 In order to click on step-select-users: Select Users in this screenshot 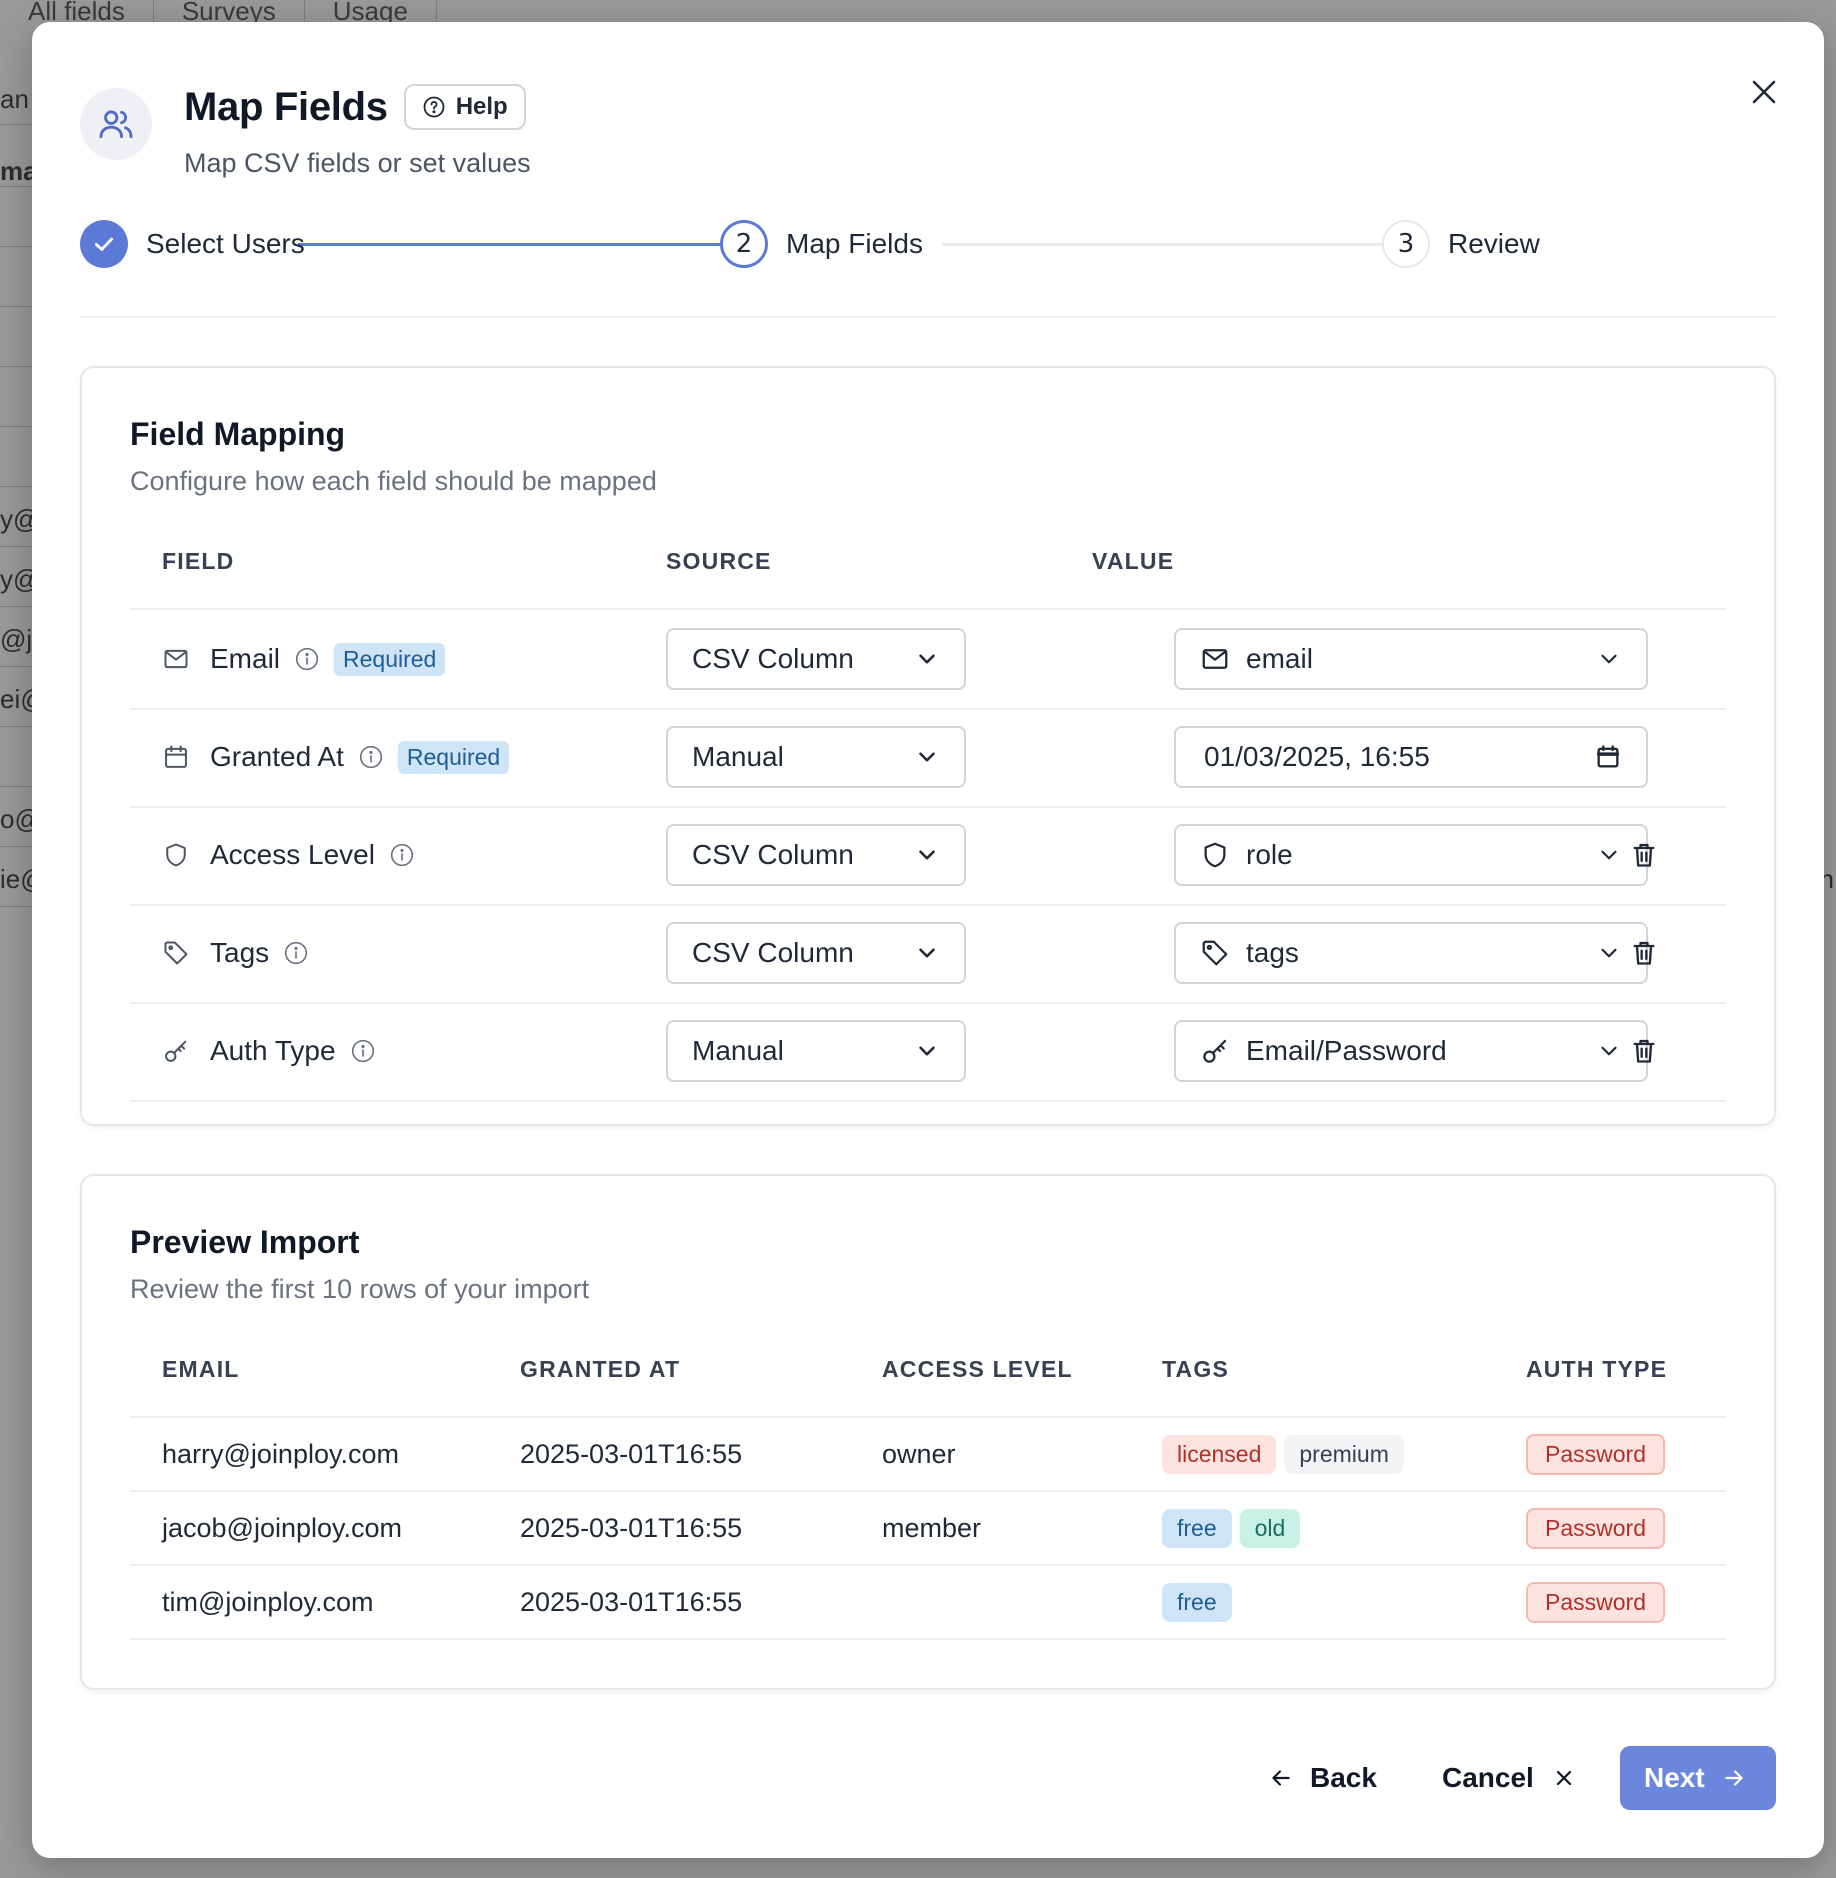, I will do `click(192, 244)`.